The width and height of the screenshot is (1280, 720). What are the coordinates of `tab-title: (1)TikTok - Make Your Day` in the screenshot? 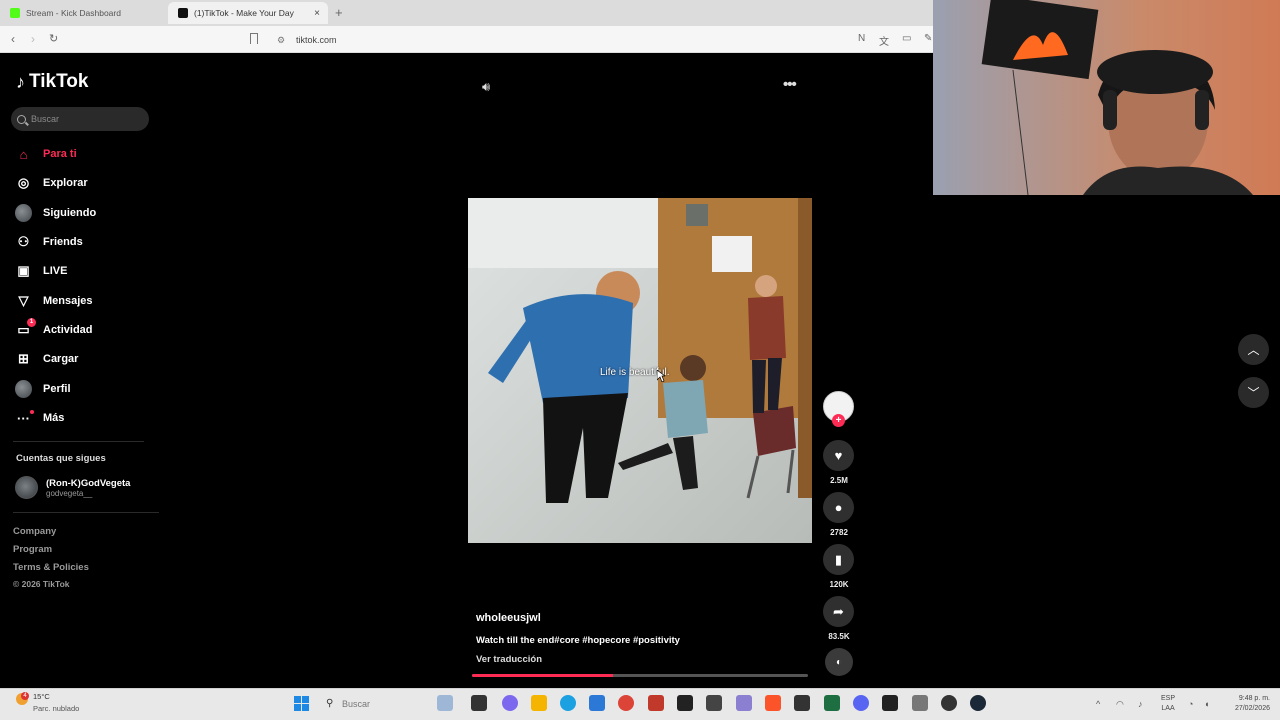 It's located at (244, 13).